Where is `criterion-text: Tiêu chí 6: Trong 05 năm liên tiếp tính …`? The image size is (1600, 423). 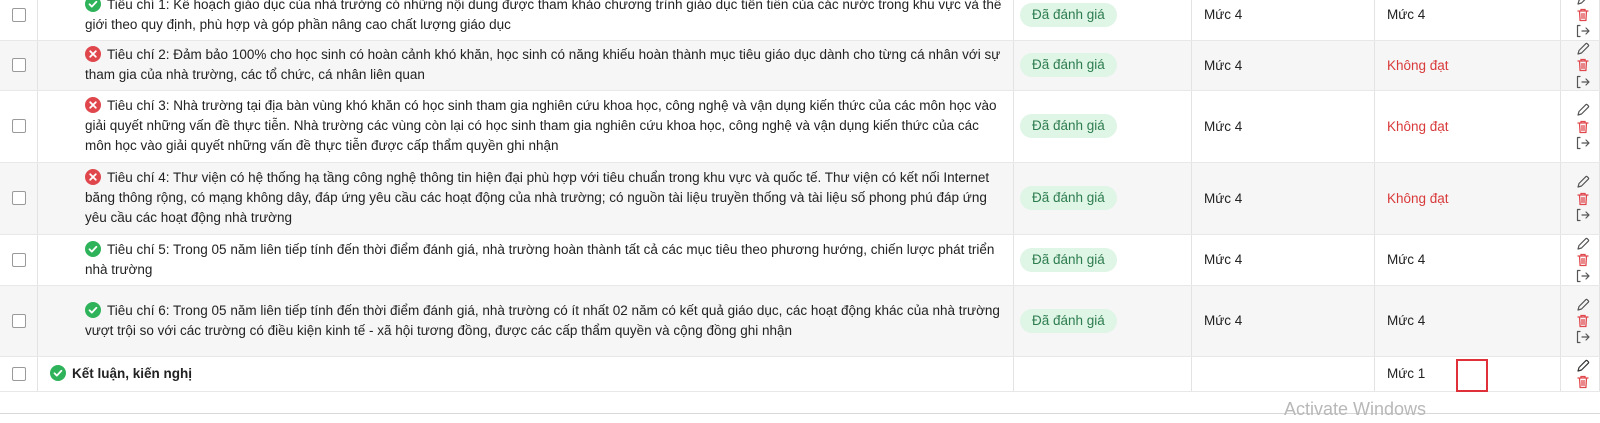 criterion-text: Tiêu chí 6: Trong 05 năm liên tiếp tính … is located at coordinates (542, 320).